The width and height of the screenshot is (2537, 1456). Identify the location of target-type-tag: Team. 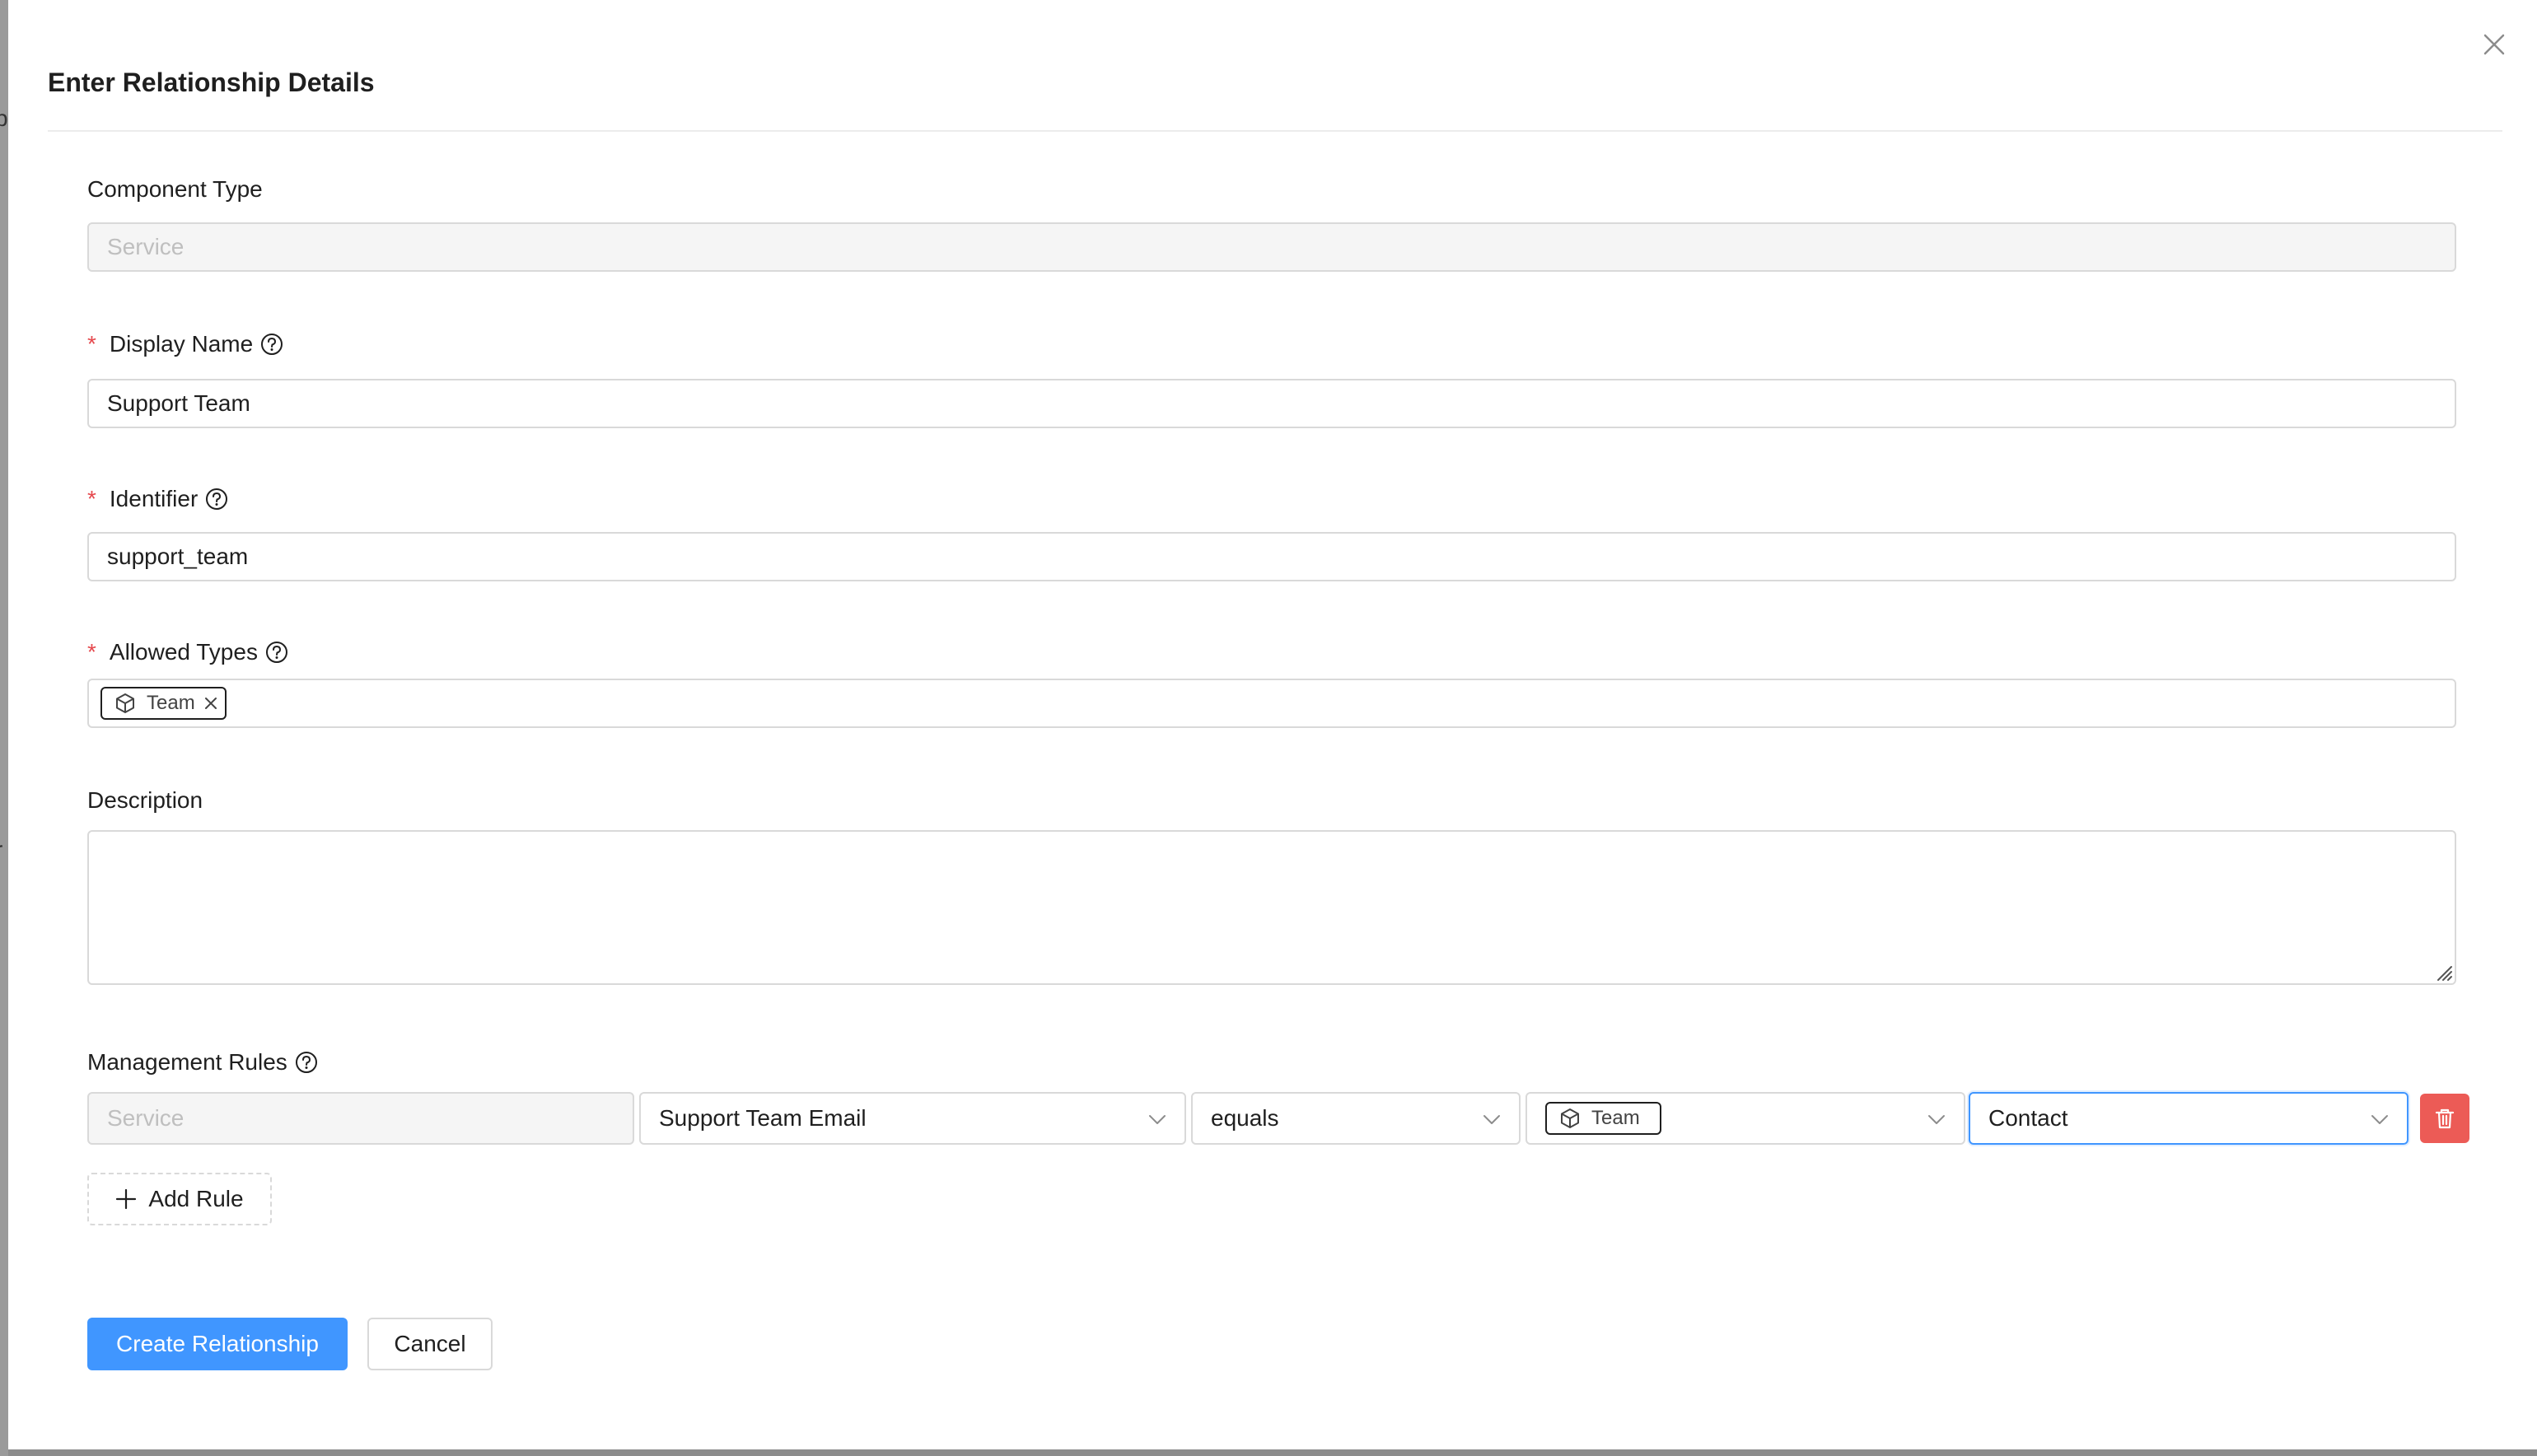
(1603, 1118).